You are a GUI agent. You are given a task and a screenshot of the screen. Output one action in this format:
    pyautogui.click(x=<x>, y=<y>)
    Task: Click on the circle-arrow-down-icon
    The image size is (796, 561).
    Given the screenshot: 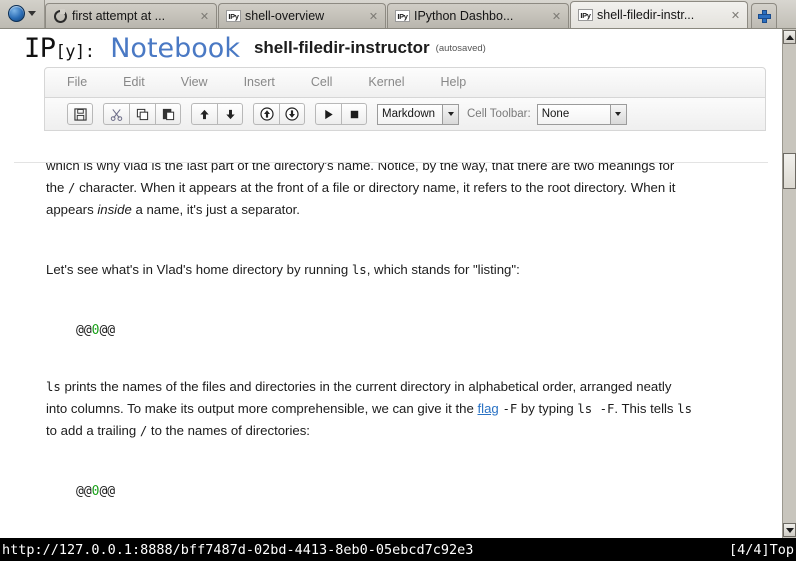 What is the action you would take?
    pyautogui.click(x=292, y=114)
    